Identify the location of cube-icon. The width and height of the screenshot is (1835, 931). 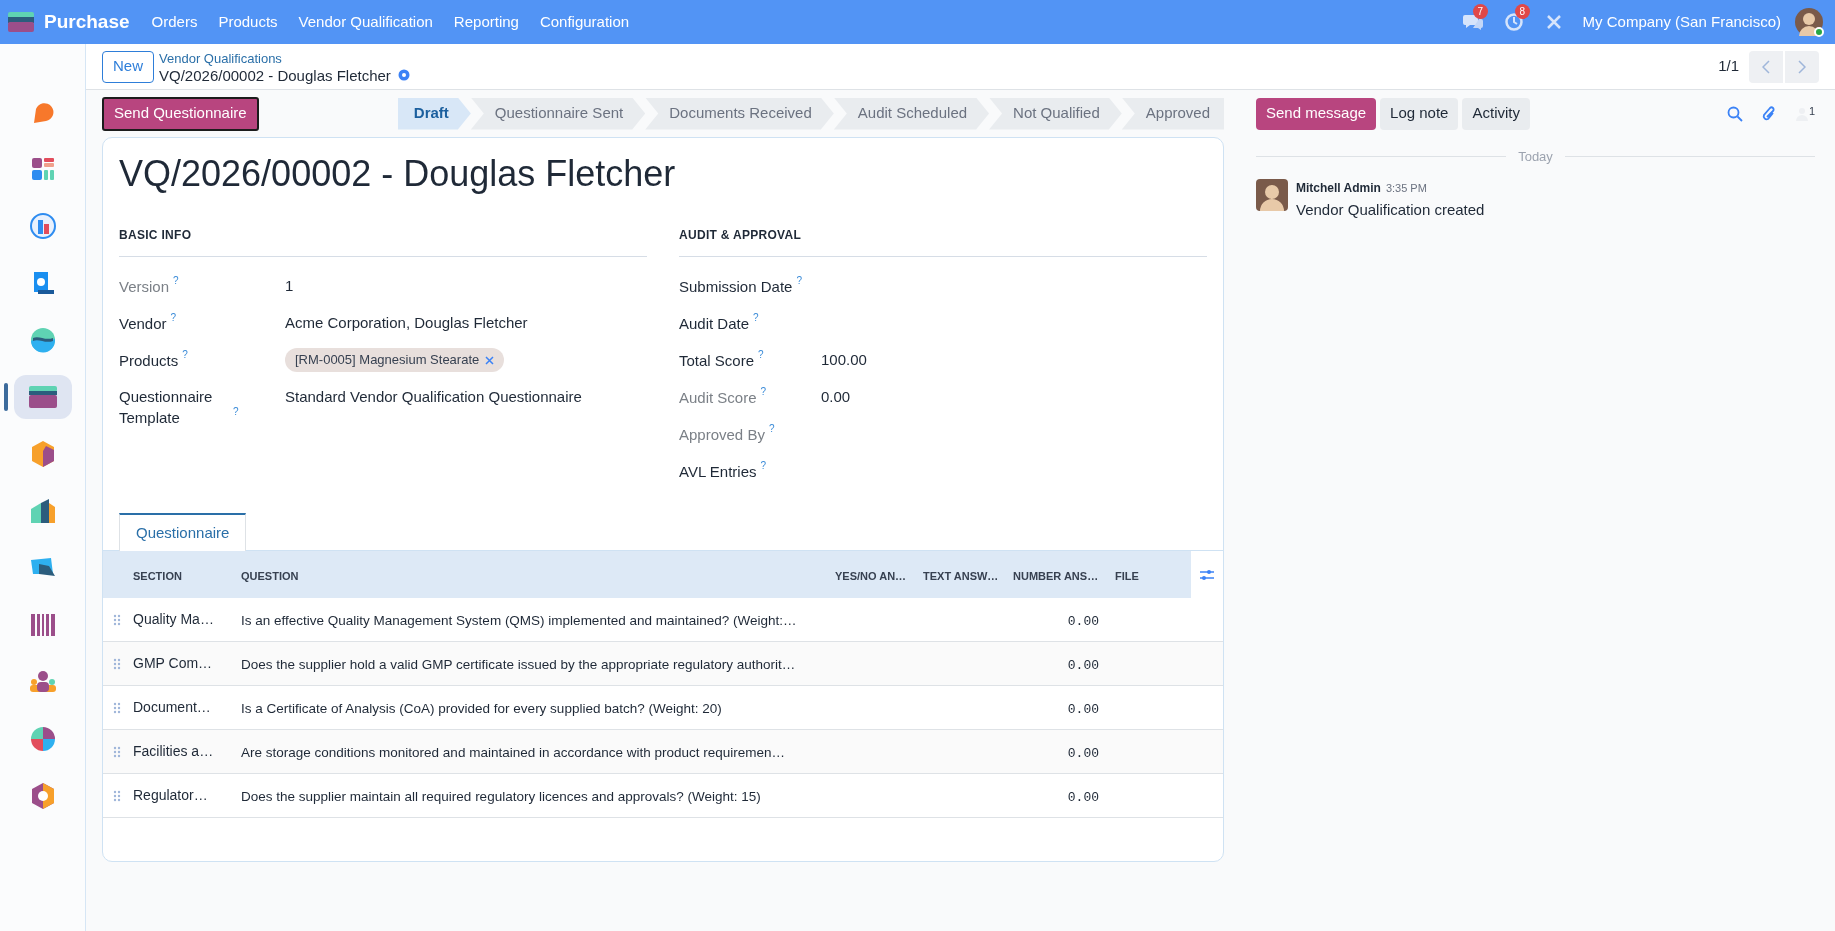
(42, 454).